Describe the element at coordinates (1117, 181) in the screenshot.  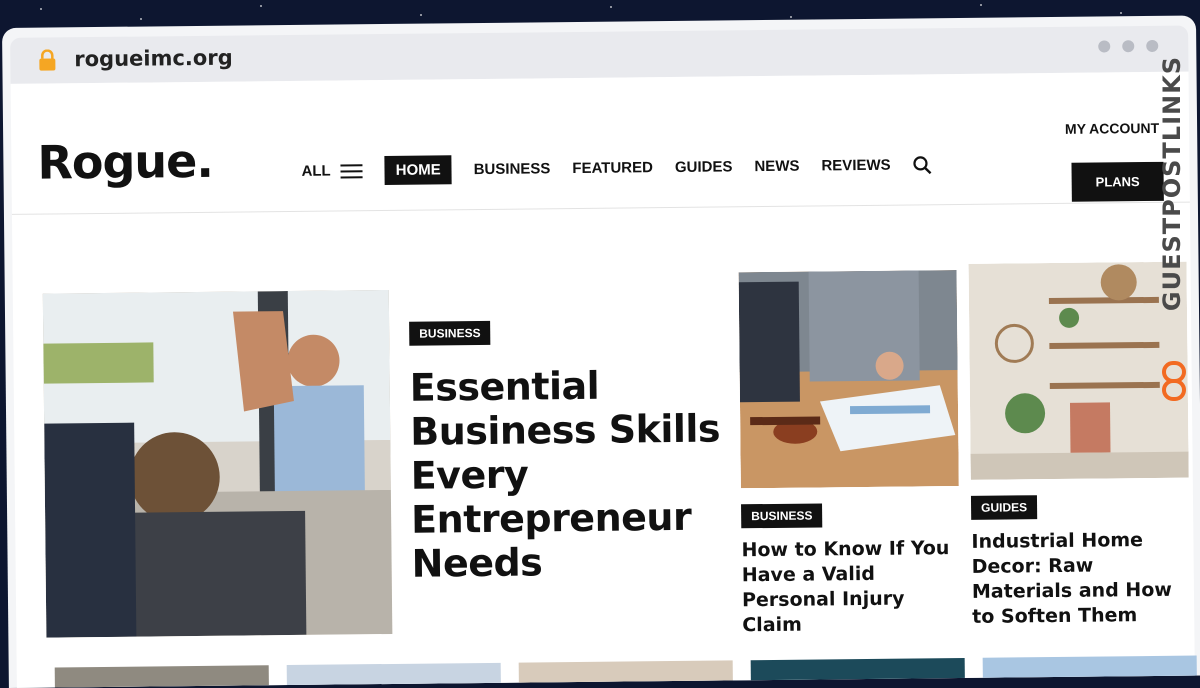
I see `plans-button: PLANS` at that location.